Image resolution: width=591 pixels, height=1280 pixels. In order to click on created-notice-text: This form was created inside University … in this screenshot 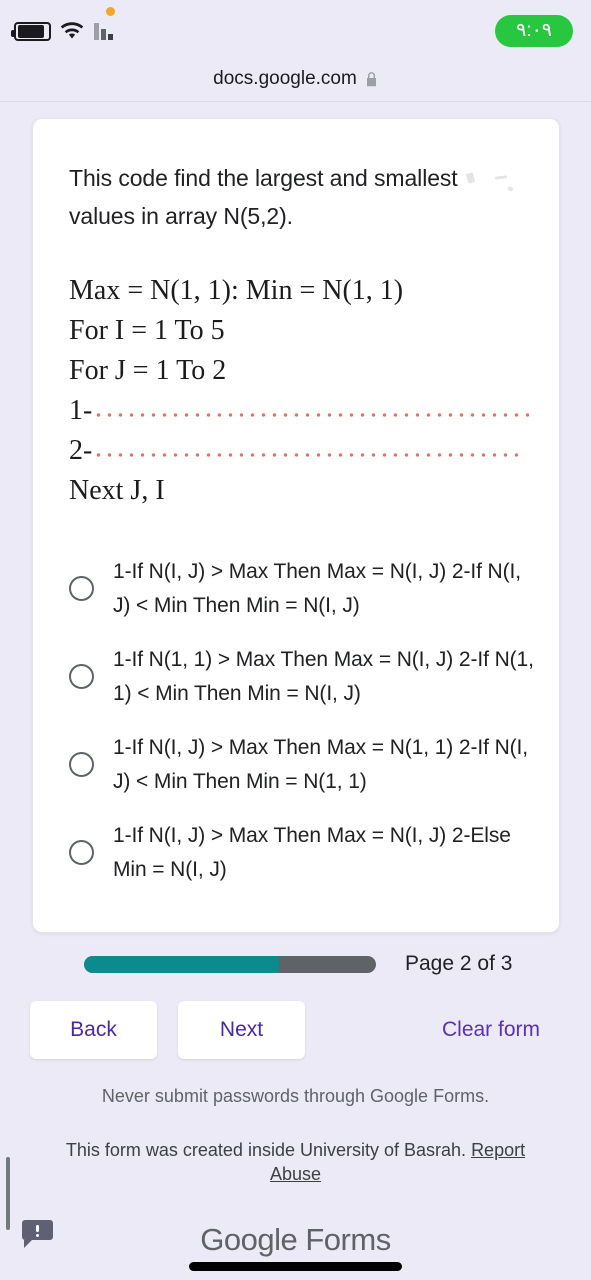, I will do `click(266, 1150)`.